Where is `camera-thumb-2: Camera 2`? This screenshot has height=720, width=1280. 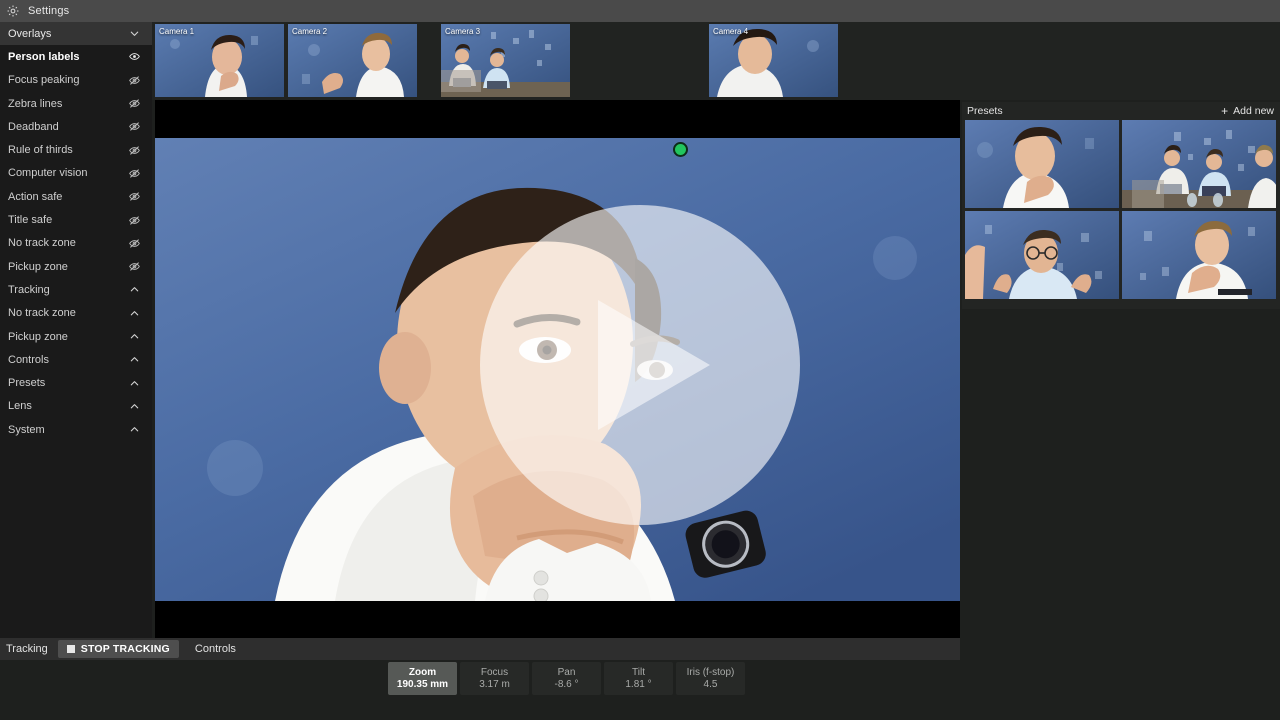 camera-thumb-2: Camera 2 is located at coordinates (352, 60).